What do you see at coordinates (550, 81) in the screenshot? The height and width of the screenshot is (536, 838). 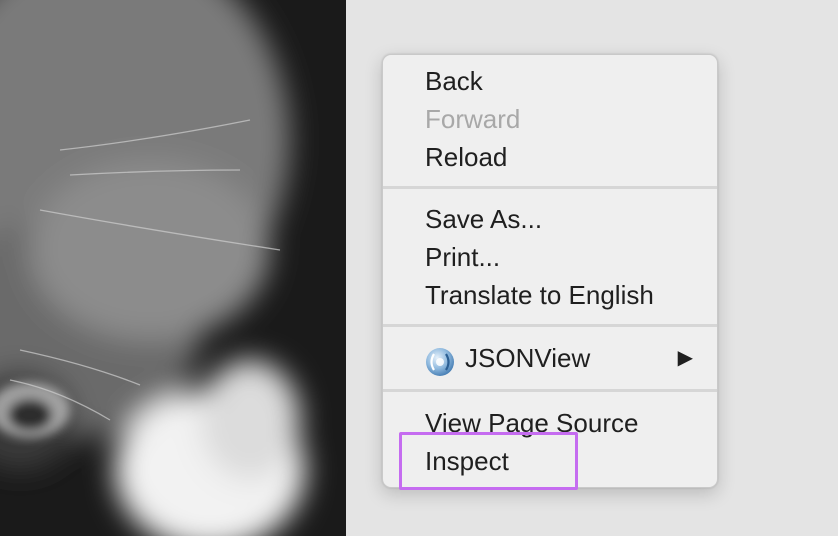 I see `menu-item-back: Back` at bounding box center [550, 81].